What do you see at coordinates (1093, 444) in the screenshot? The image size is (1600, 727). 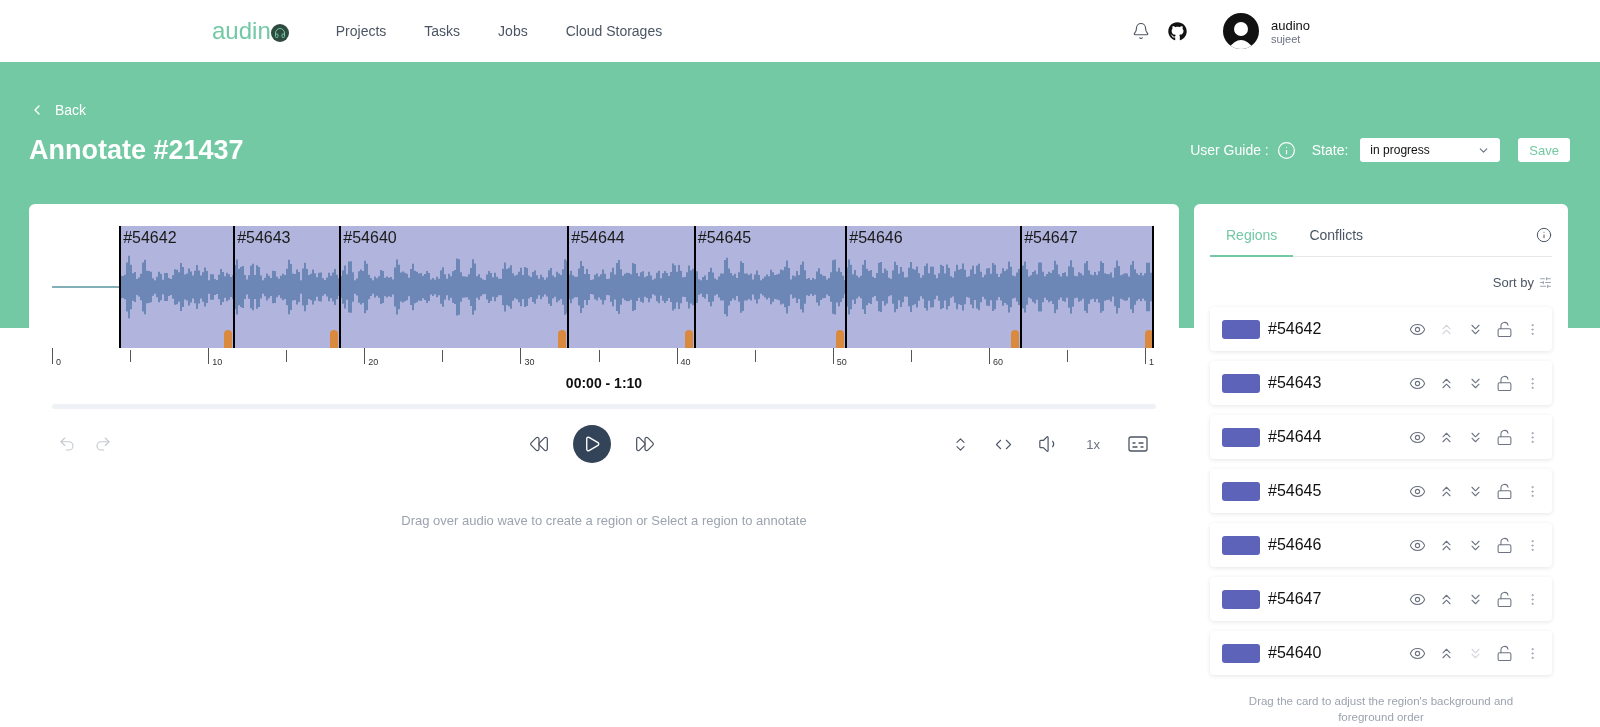 I see `playback-speed-button: 1x` at bounding box center [1093, 444].